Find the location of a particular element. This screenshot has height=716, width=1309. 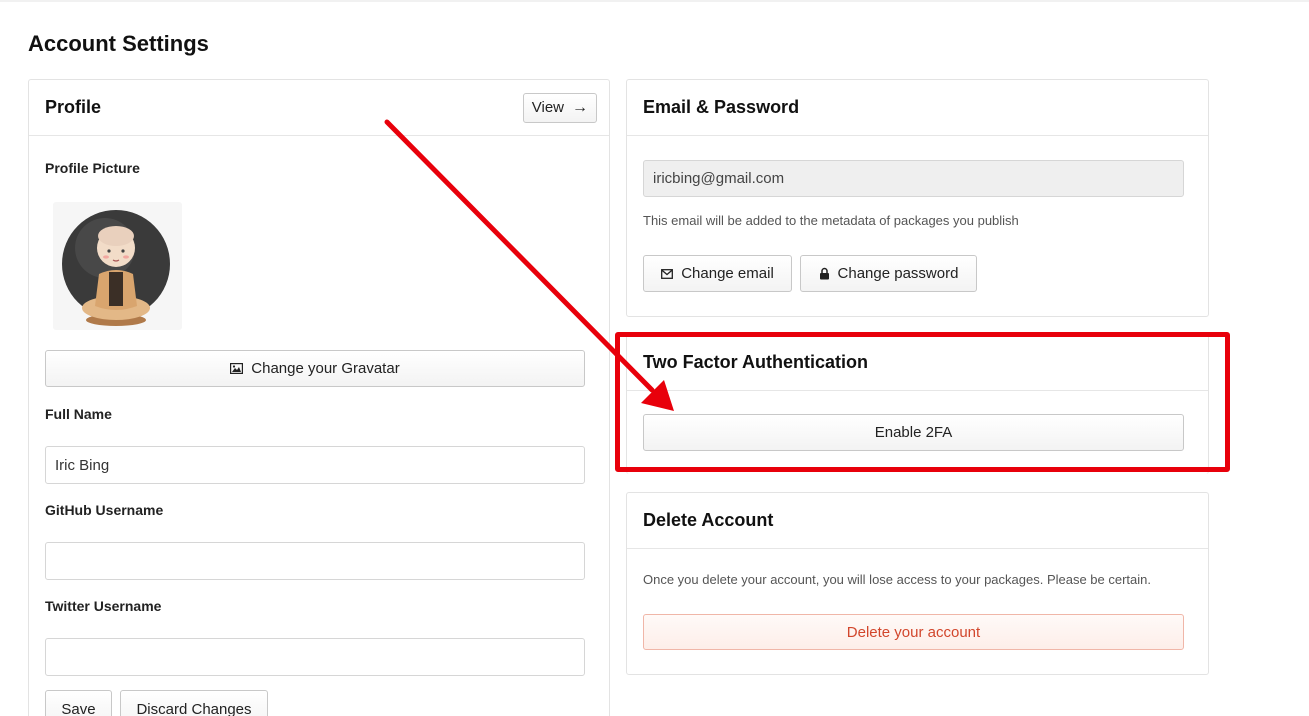

delete-account-button: Delete your account is located at coordinates (913, 632).